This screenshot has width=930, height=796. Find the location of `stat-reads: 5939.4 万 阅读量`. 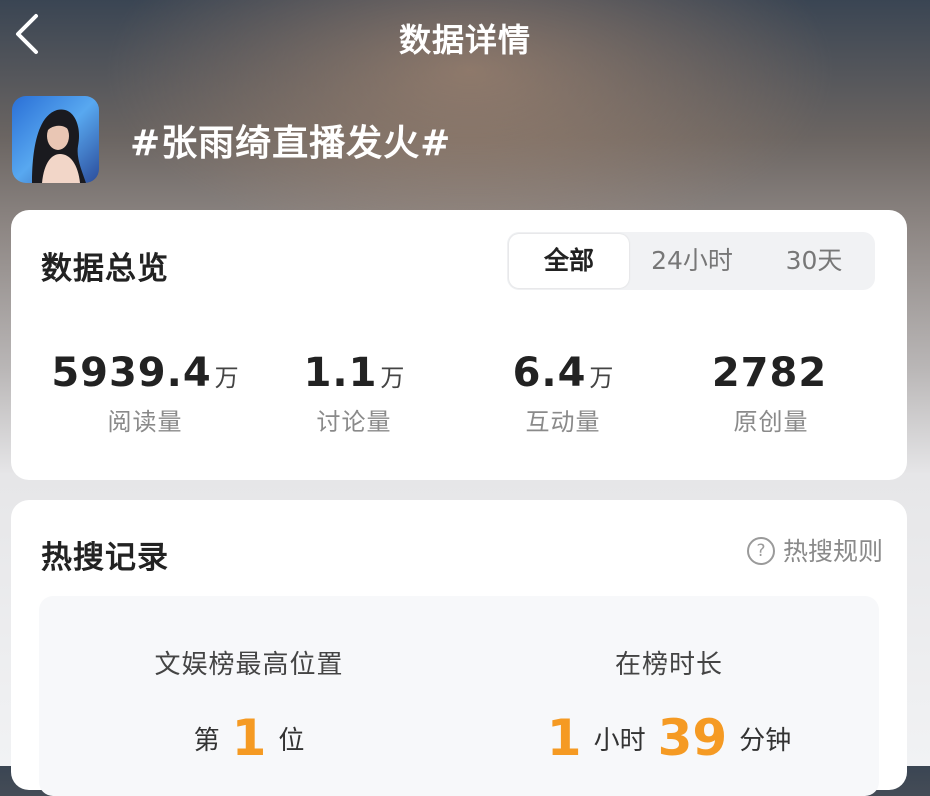

stat-reads: 5939.4 万 阅读量 is located at coordinates (145, 393).